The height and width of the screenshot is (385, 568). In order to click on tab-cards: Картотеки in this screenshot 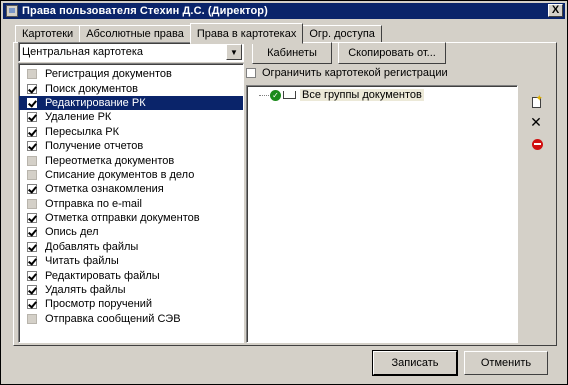, I will do `click(48, 34)`.